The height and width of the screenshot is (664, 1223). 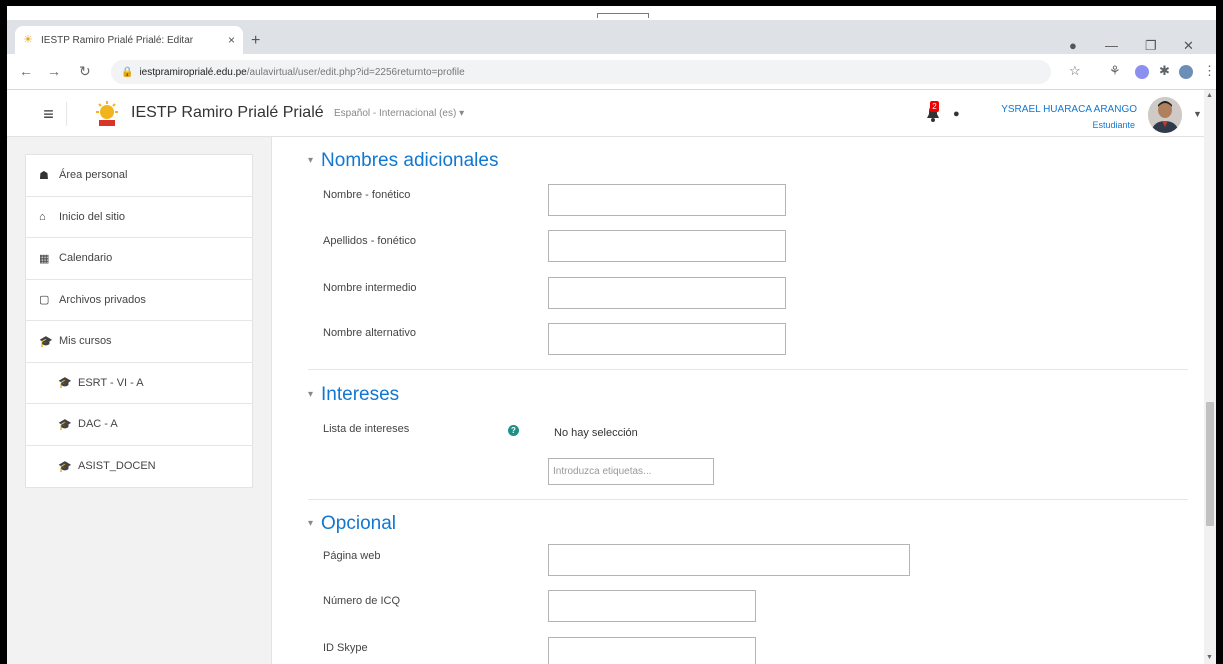 I want to click on user-name: YSRAEL HUARACA ARANGO, so click(x=1069, y=109).